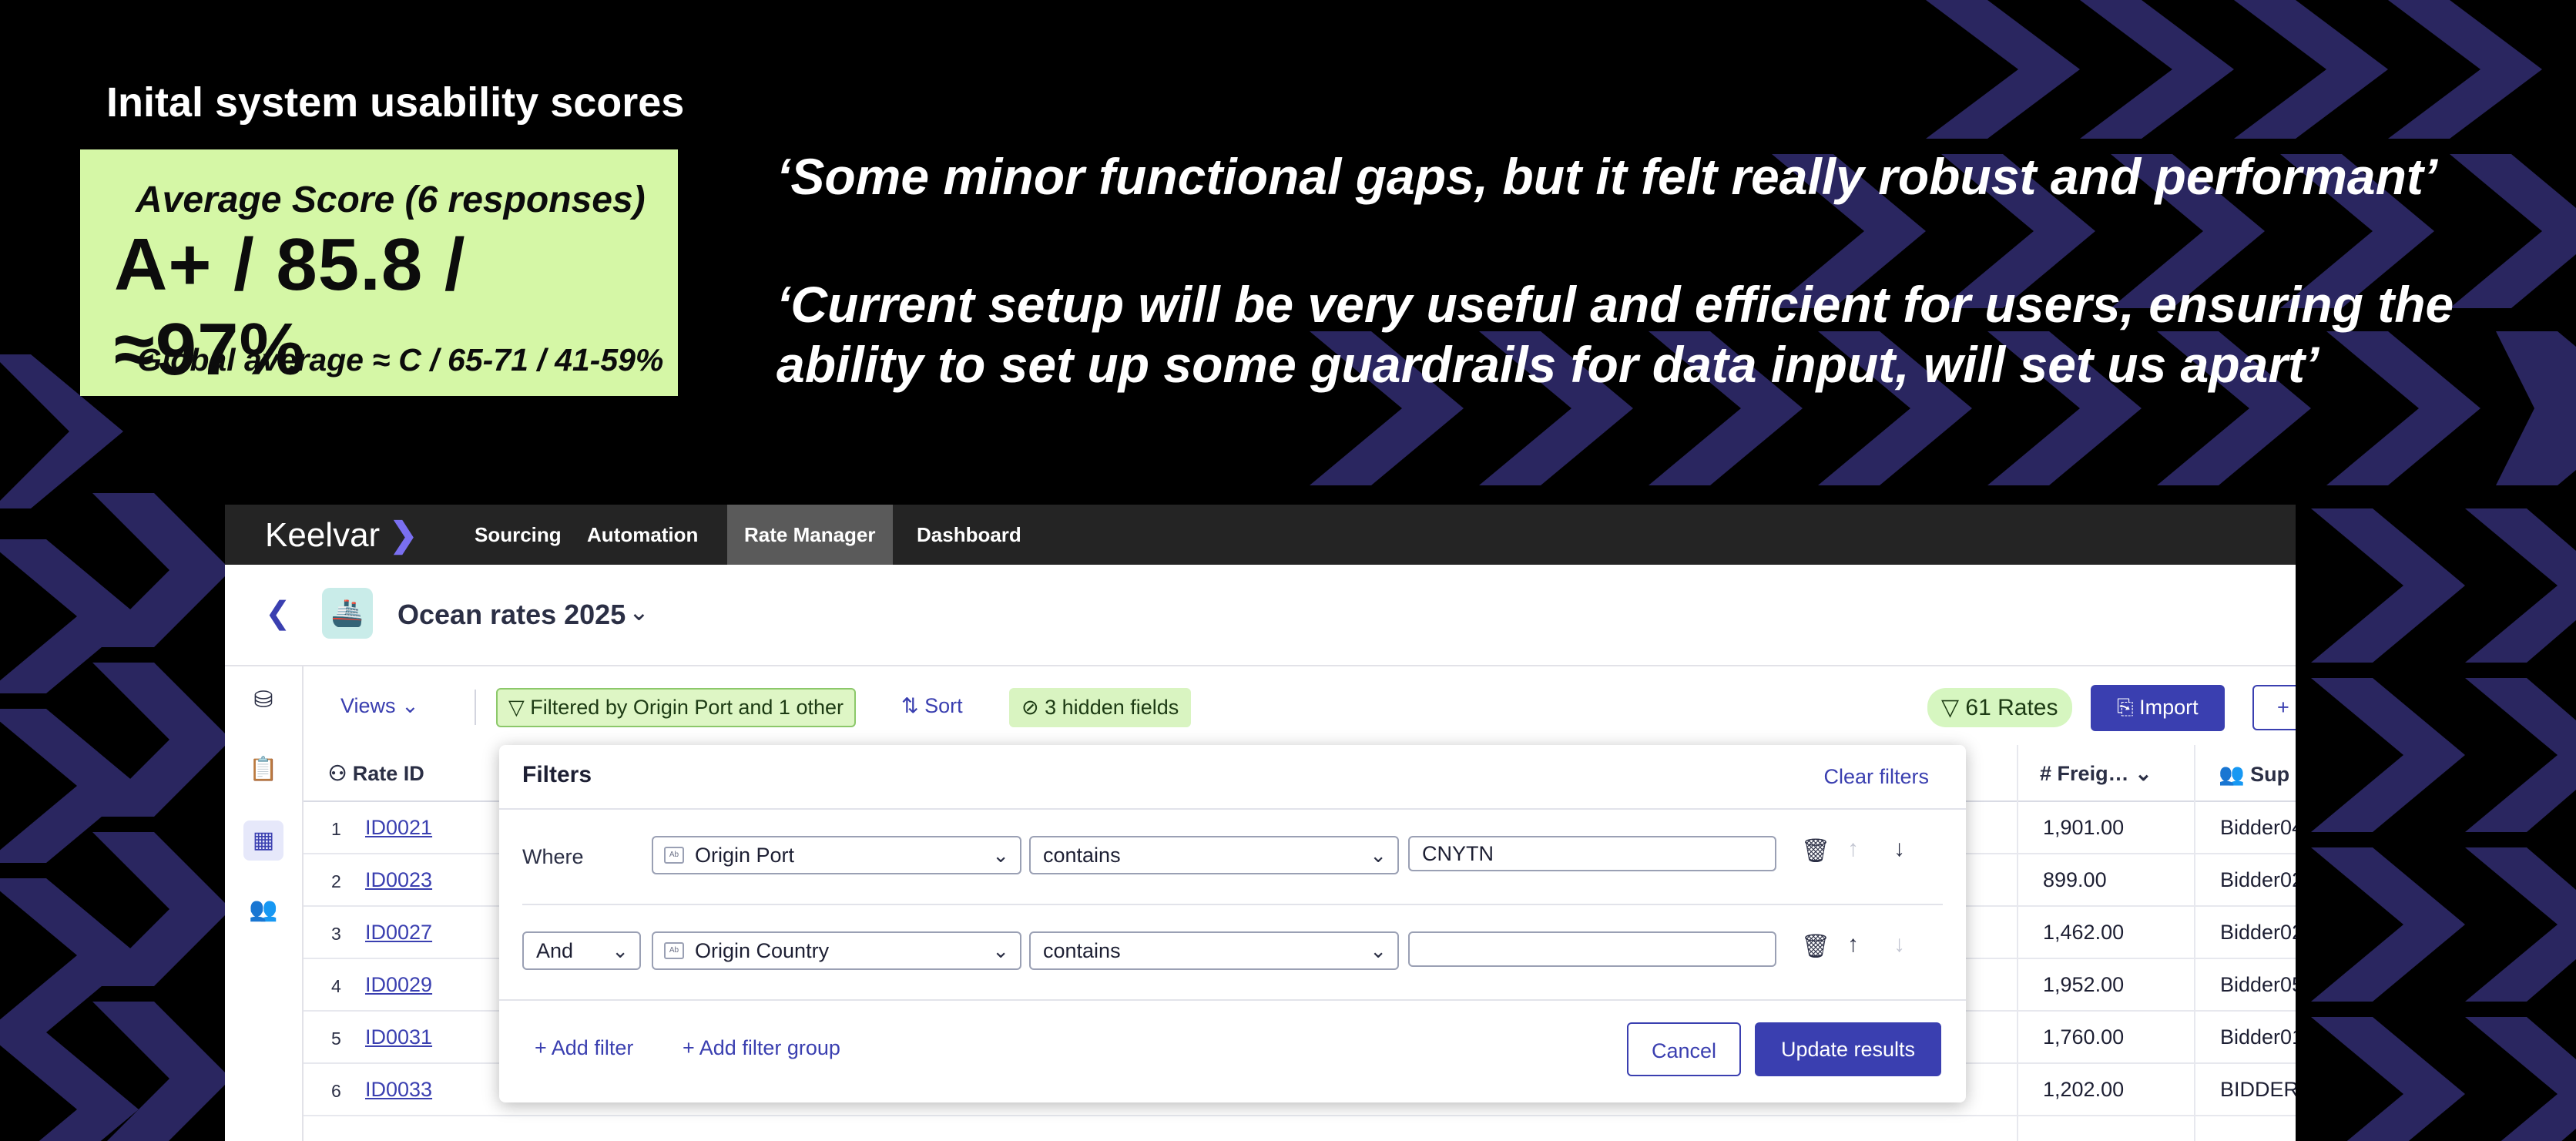 The image size is (2576, 1141). I want to click on hidden-fields-chip: ⊘ 3 hidden fields, so click(1100, 707).